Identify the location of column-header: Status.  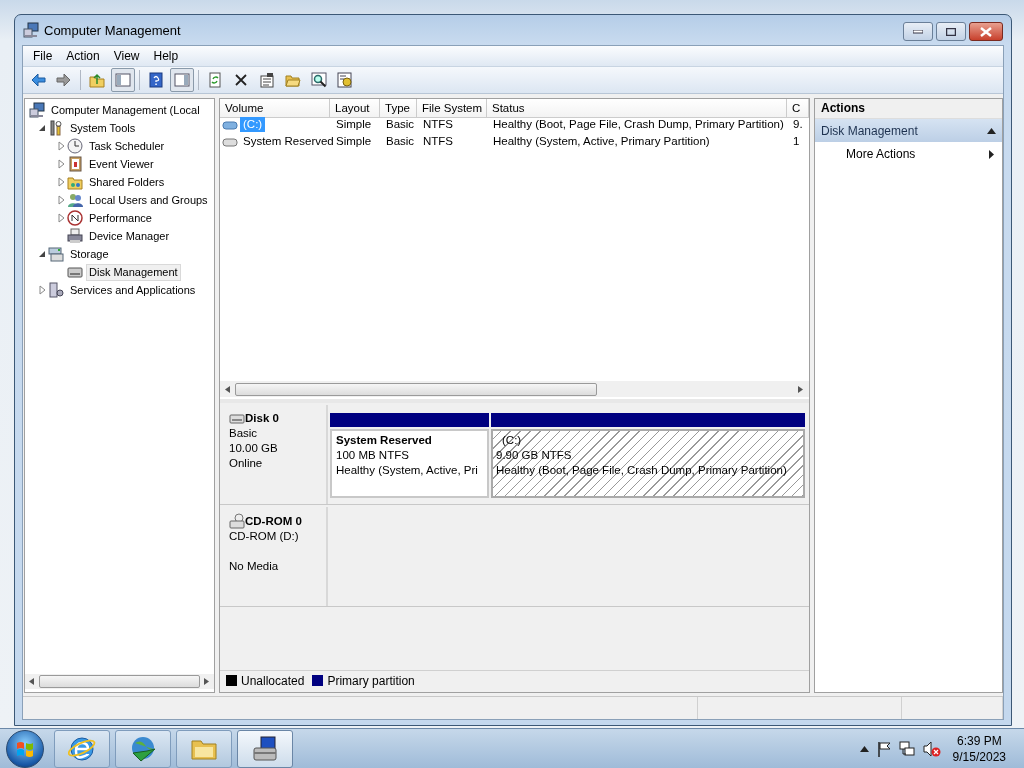
(637, 108).